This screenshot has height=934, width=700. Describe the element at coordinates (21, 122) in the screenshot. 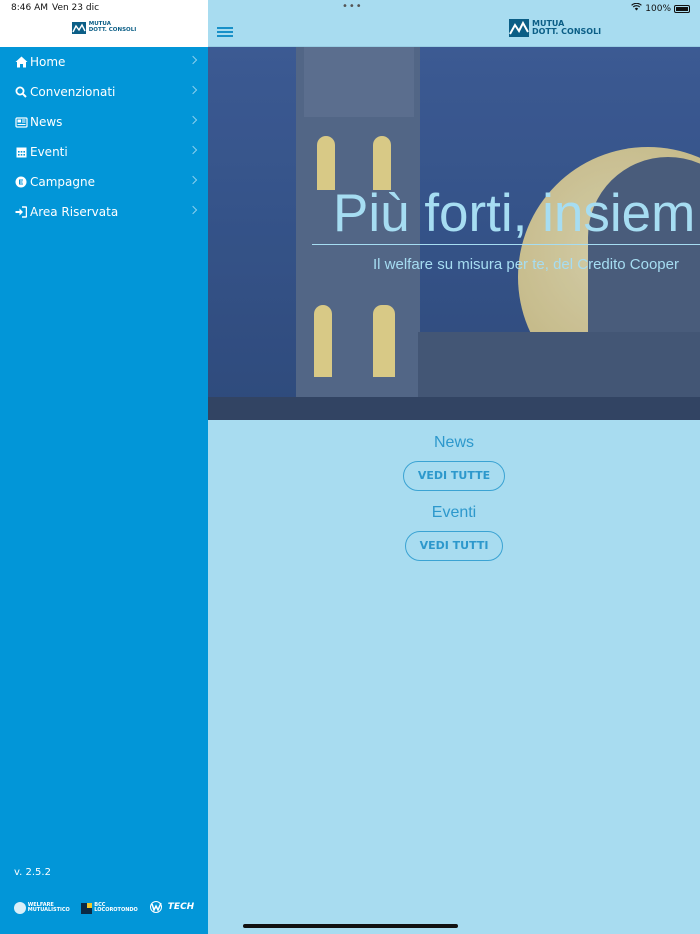

I see `newspaper-icon` at that location.